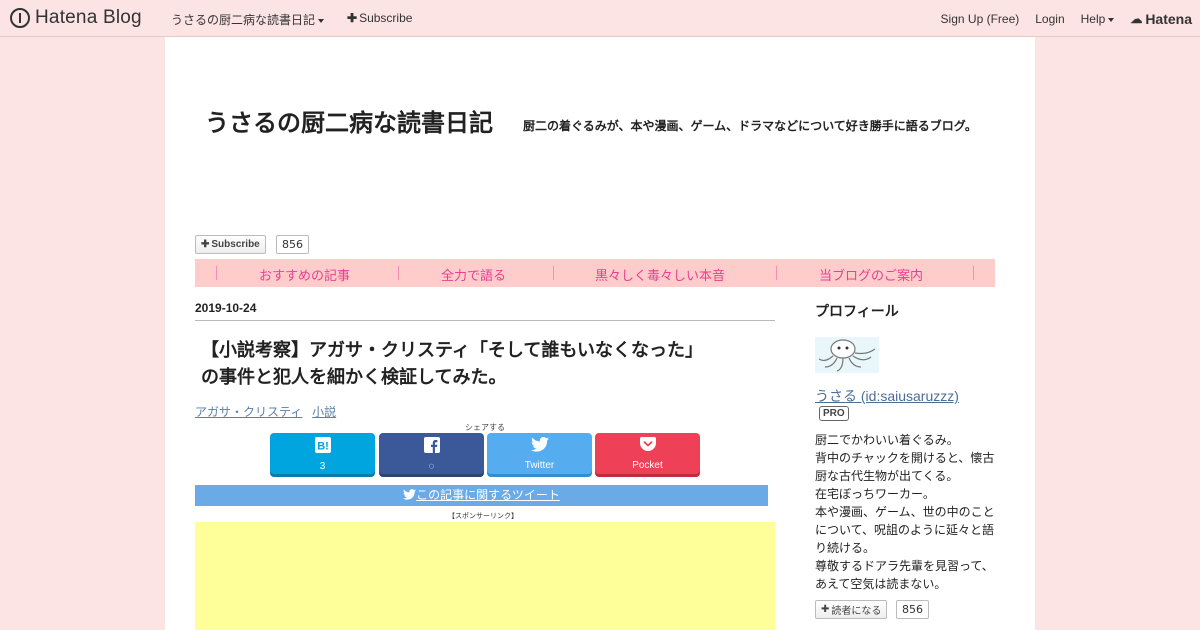 The height and width of the screenshot is (630, 1200). Describe the element at coordinates (292, 244) in the screenshot. I see `subscriber-count: 856` at that location.